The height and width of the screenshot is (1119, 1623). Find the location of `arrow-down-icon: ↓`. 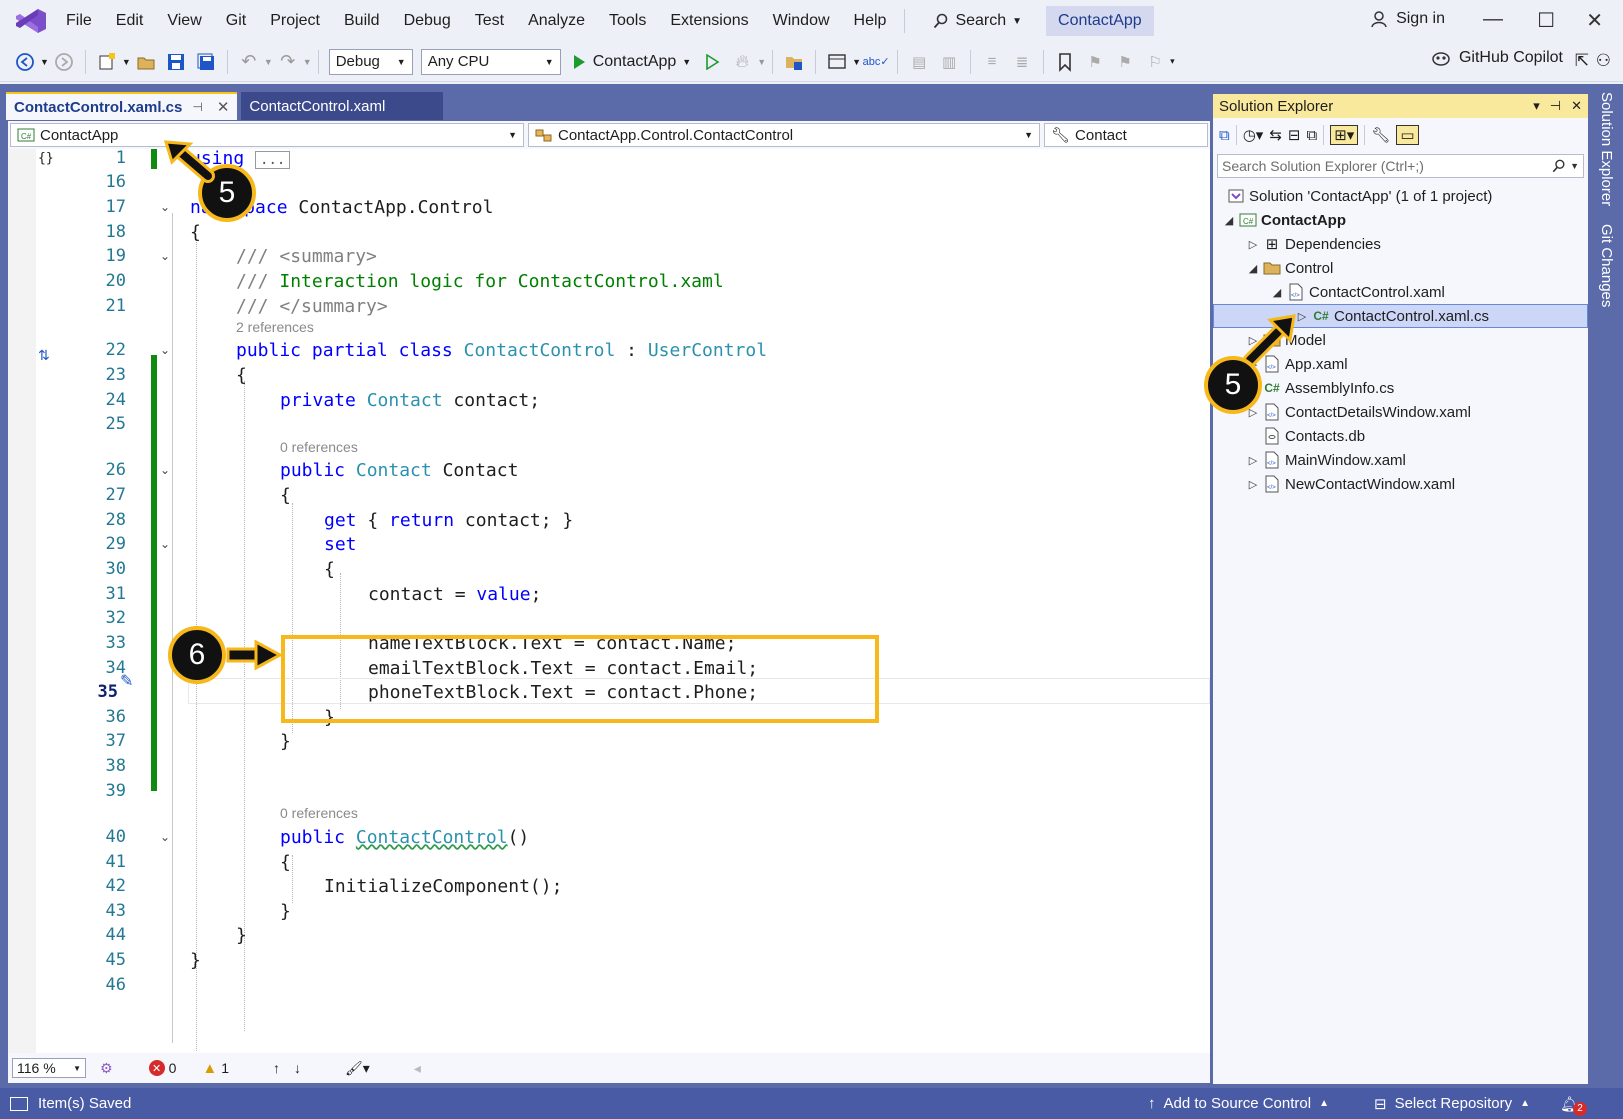

arrow-down-icon: ↓ is located at coordinates (297, 1068).